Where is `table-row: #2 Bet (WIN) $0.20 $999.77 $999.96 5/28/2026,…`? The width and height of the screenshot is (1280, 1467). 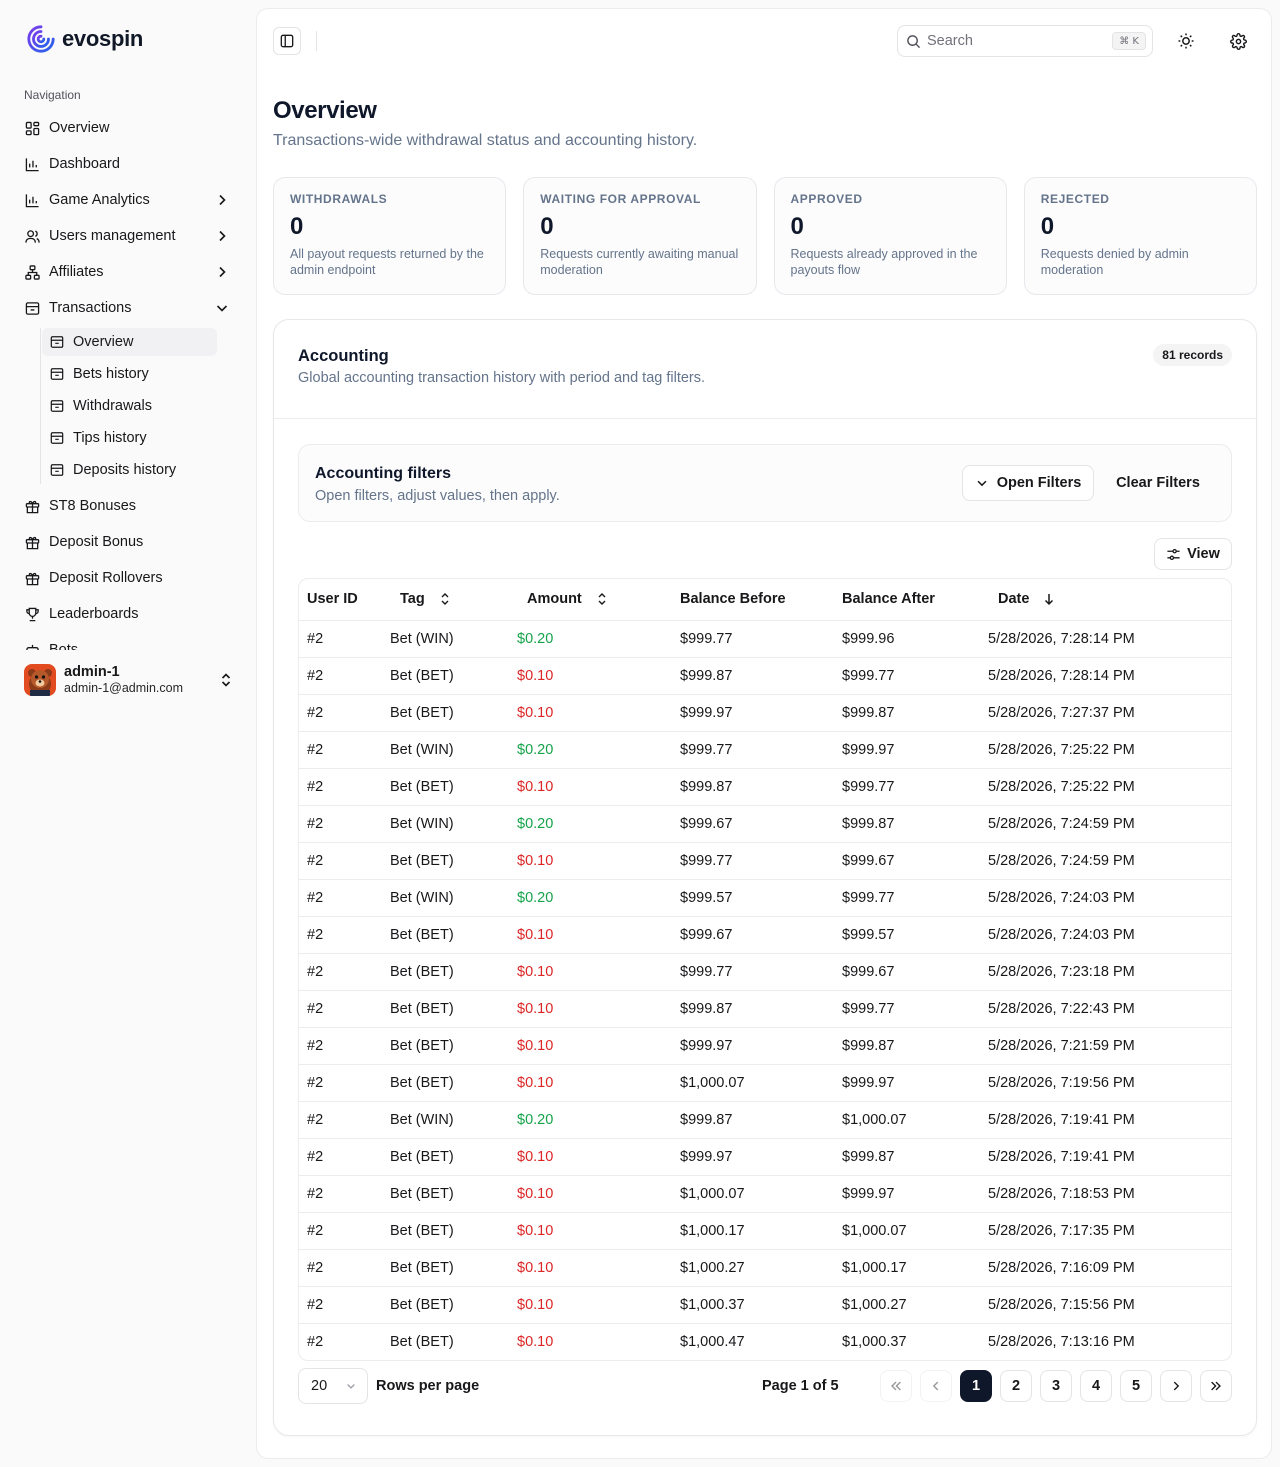
table-row: #2 Bet (WIN) $0.20 $999.77 $999.96 5/28/2026,… is located at coordinates (765, 639).